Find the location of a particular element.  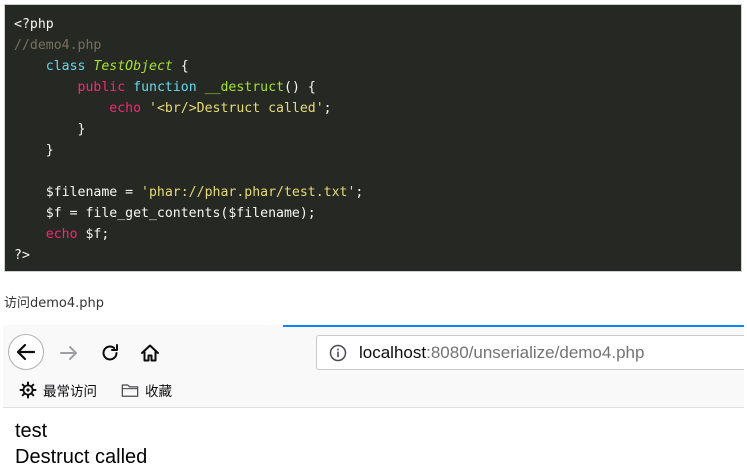

code-token: public is located at coordinates (101, 87).